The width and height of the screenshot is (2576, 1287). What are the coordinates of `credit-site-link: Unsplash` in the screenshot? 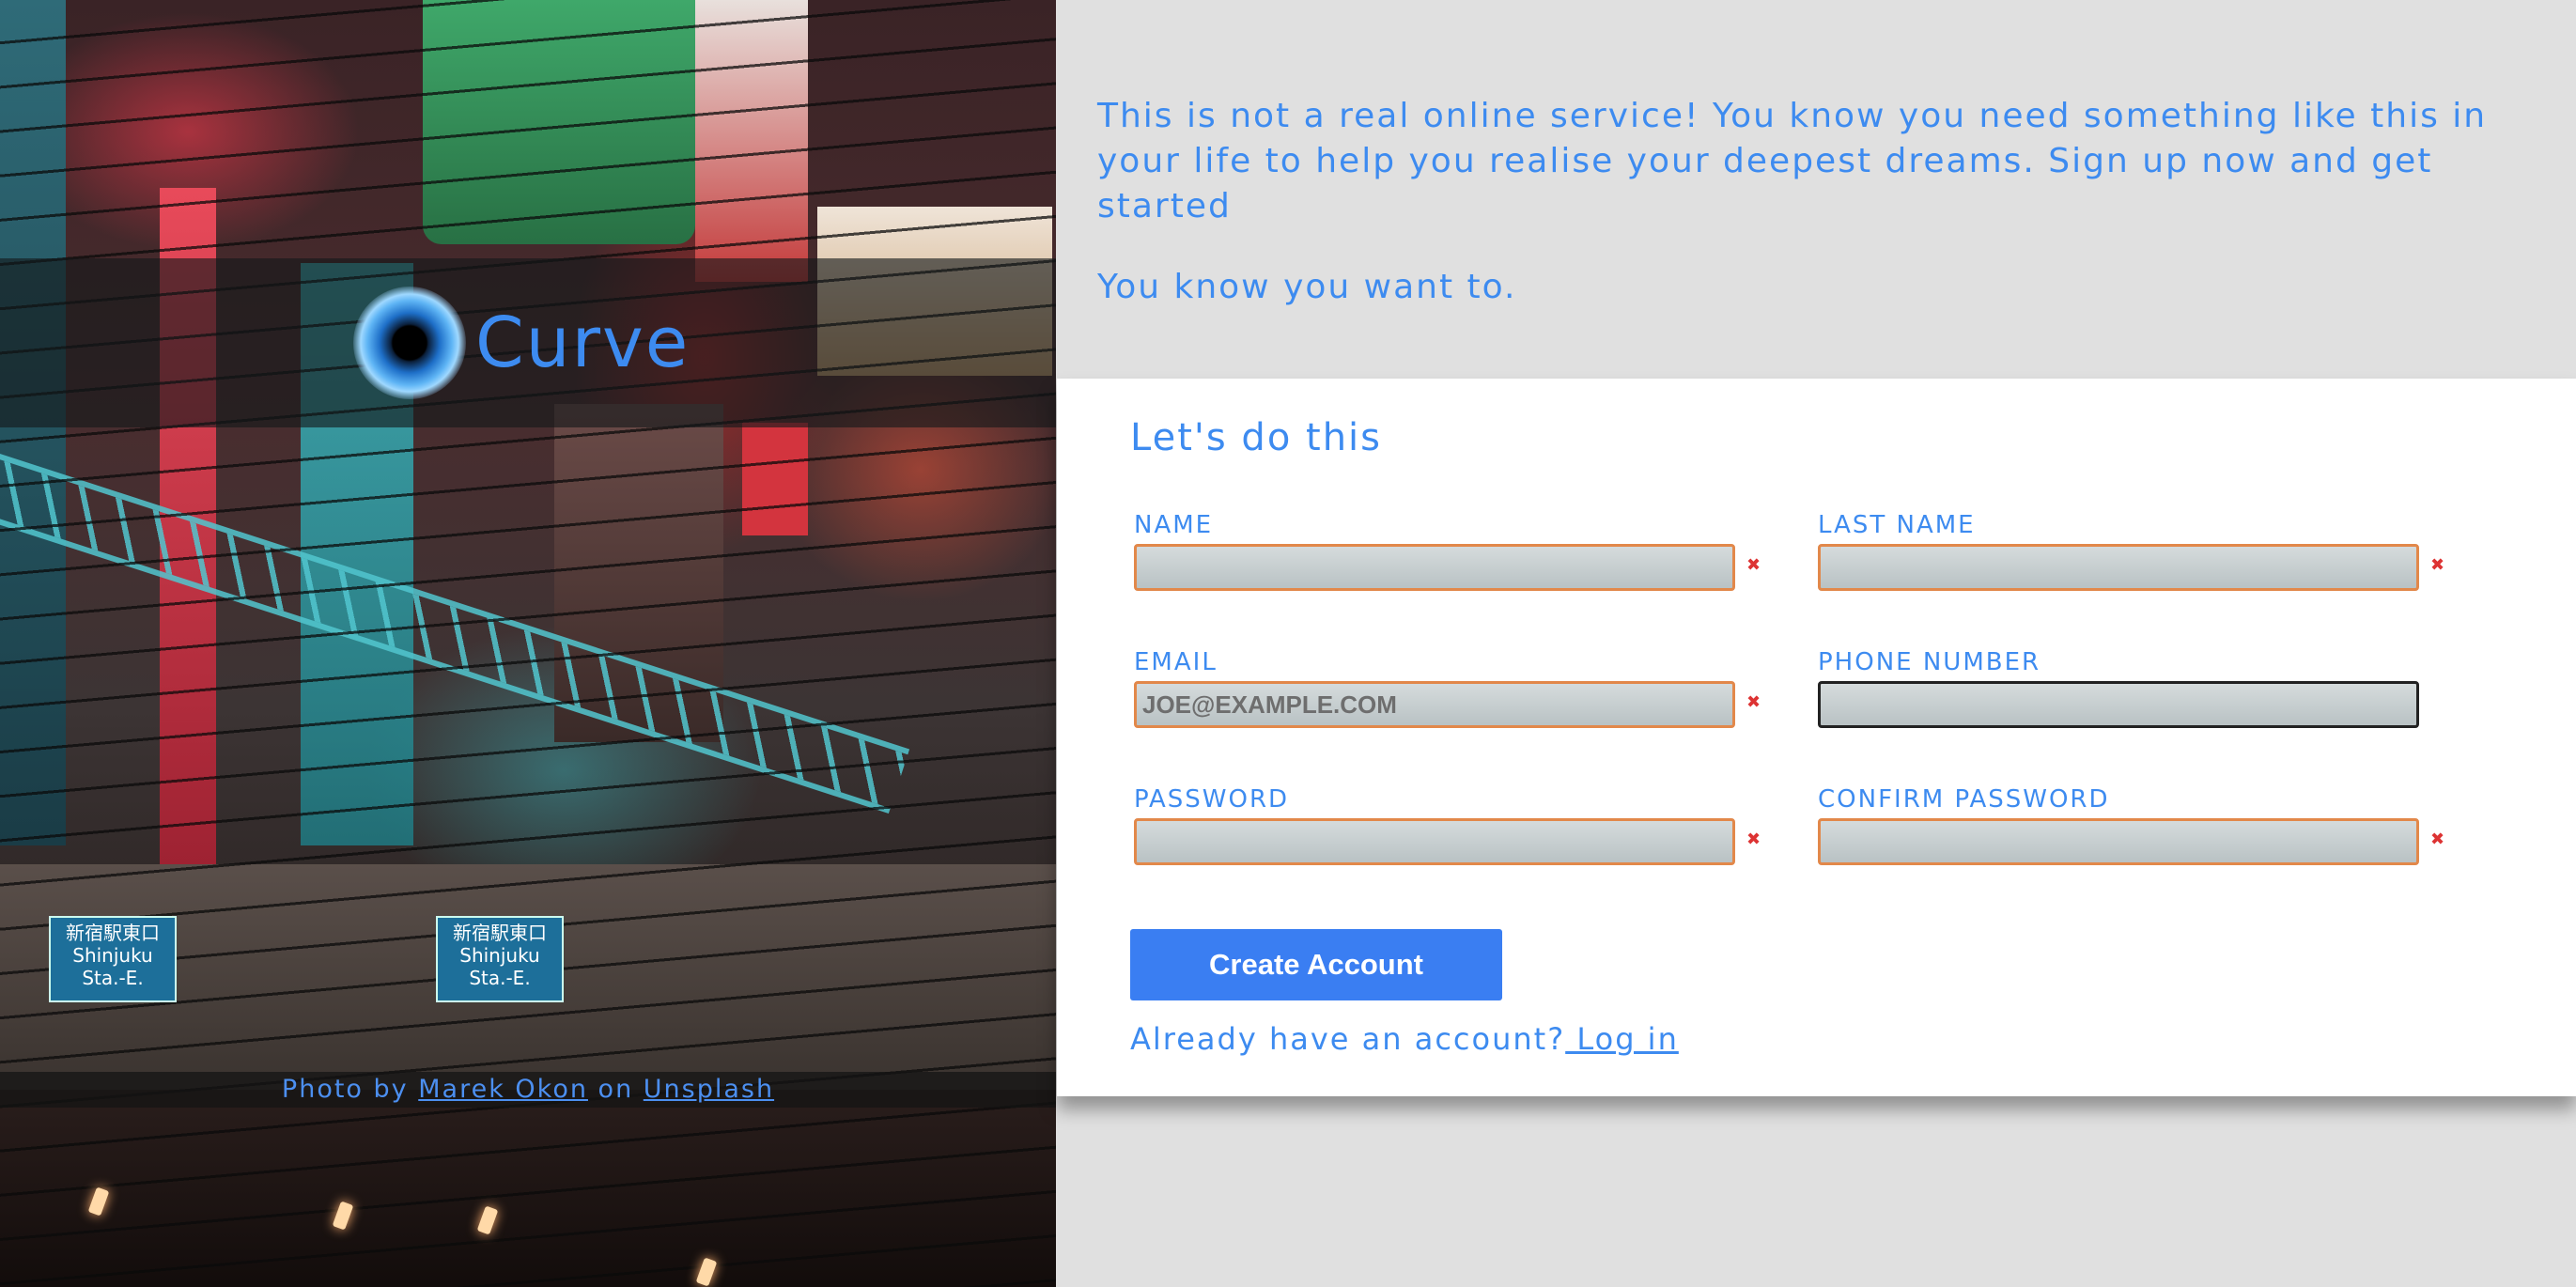 It's located at (709, 1089).